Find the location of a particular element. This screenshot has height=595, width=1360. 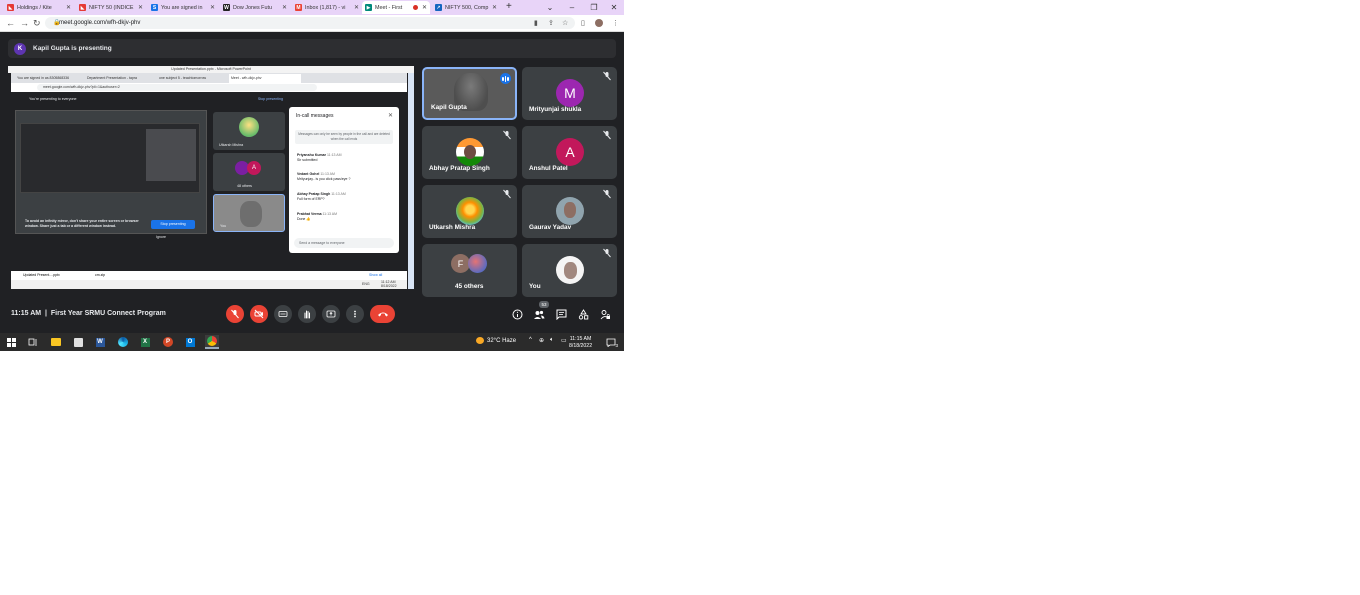

meet-icon: ▶ is located at coordinates (368, 7).